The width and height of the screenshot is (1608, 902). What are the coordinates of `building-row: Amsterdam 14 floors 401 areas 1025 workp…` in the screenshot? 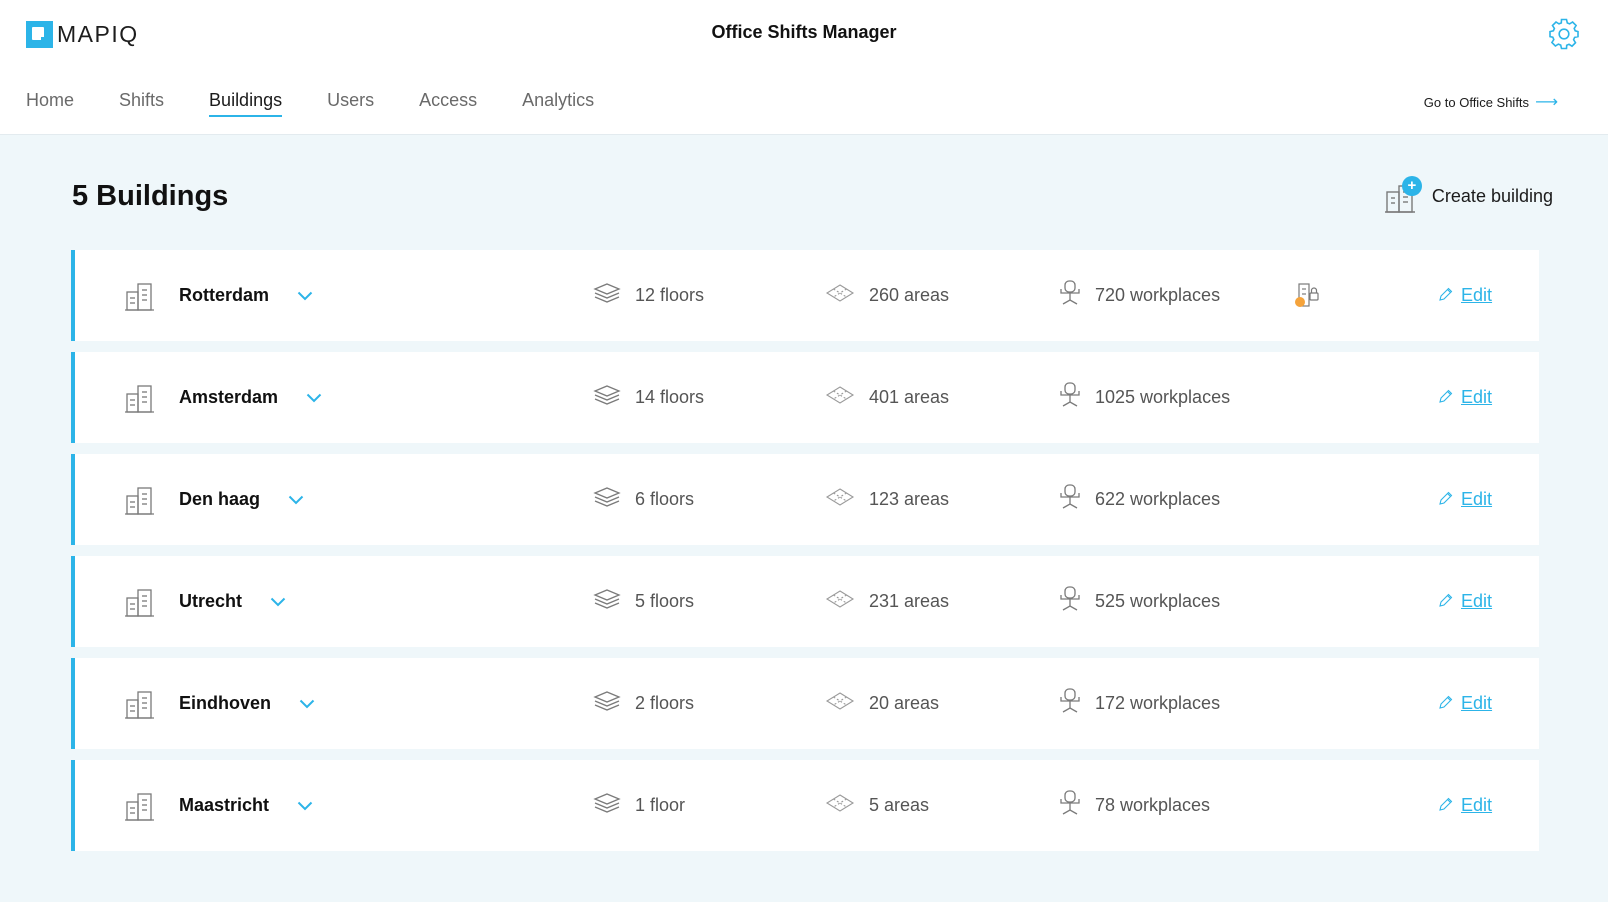 It's located at (805, 397).